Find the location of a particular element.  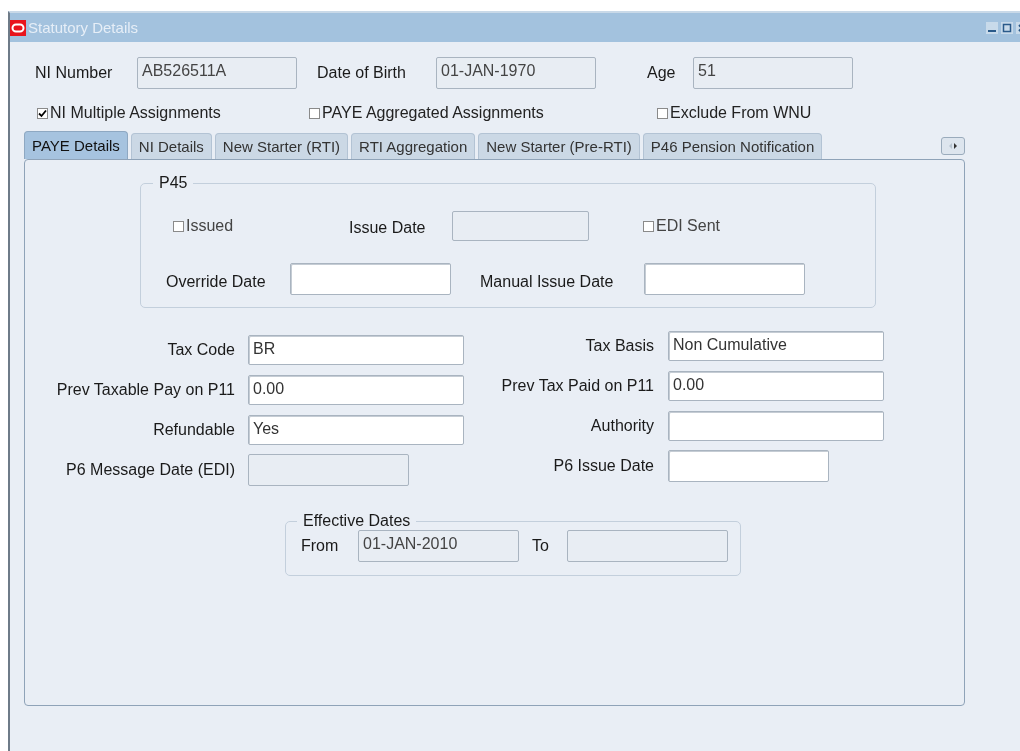

text-field: Non Cumulative is located at coordinates (776, 346).